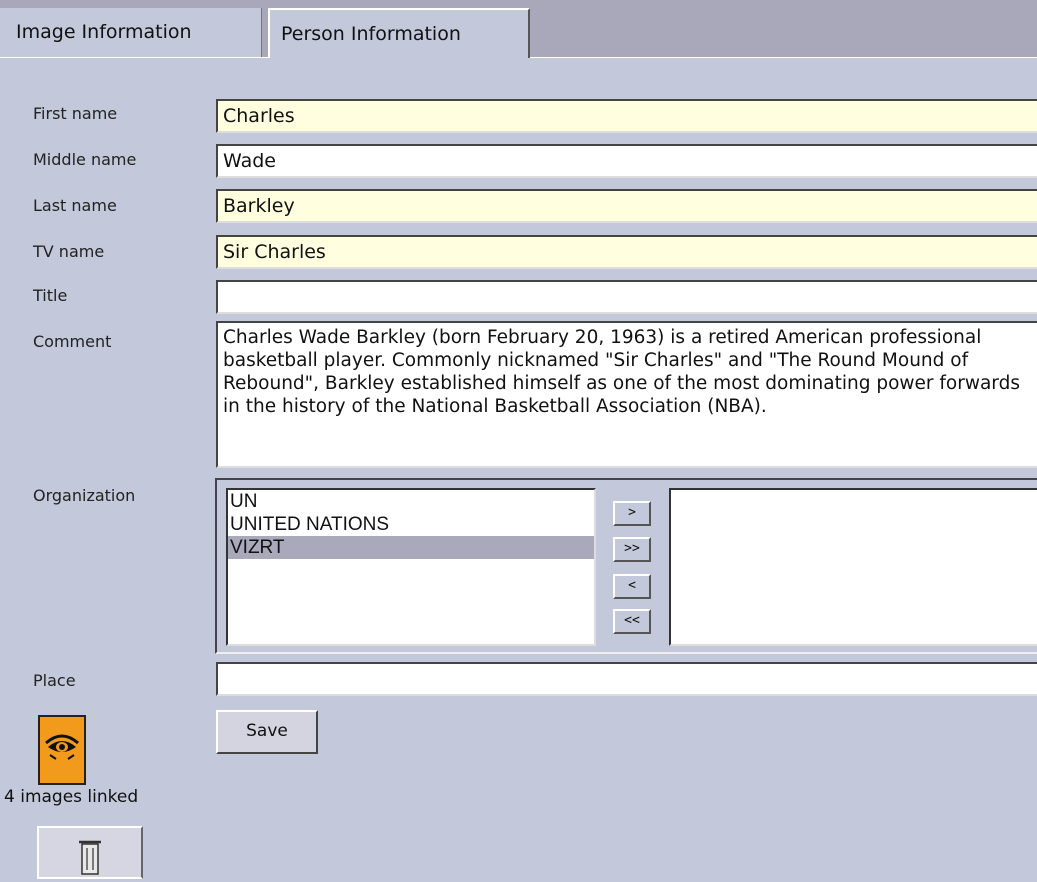  Describe the element at coordinates (54, 680) in the screenshot. I see `place-label: Place` at that location.